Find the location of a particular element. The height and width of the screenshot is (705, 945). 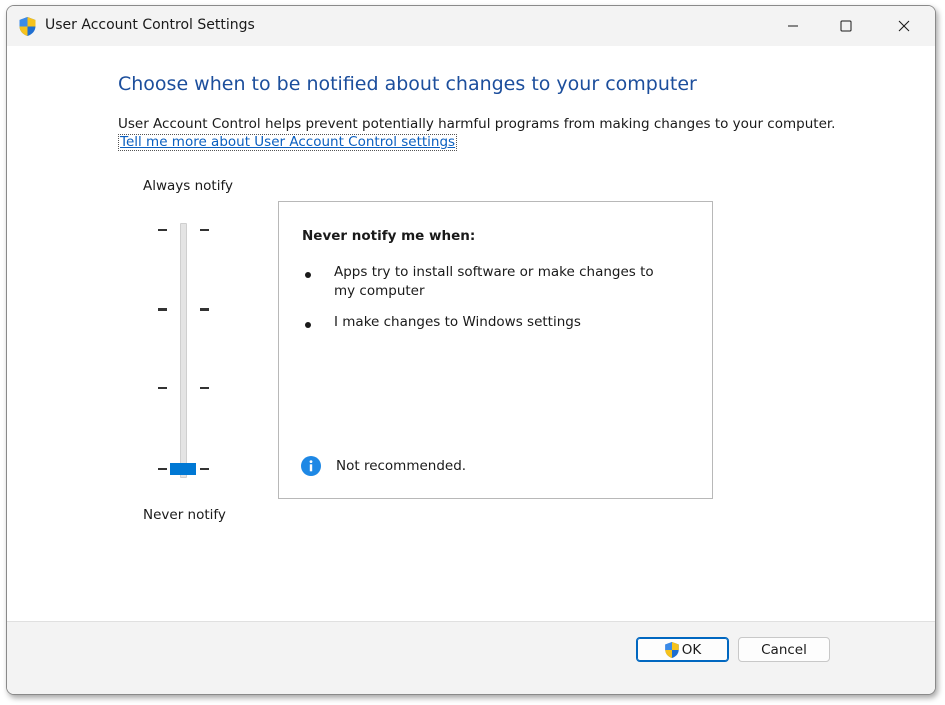

ok-button-label: OK is located at coordinates (691, 649).